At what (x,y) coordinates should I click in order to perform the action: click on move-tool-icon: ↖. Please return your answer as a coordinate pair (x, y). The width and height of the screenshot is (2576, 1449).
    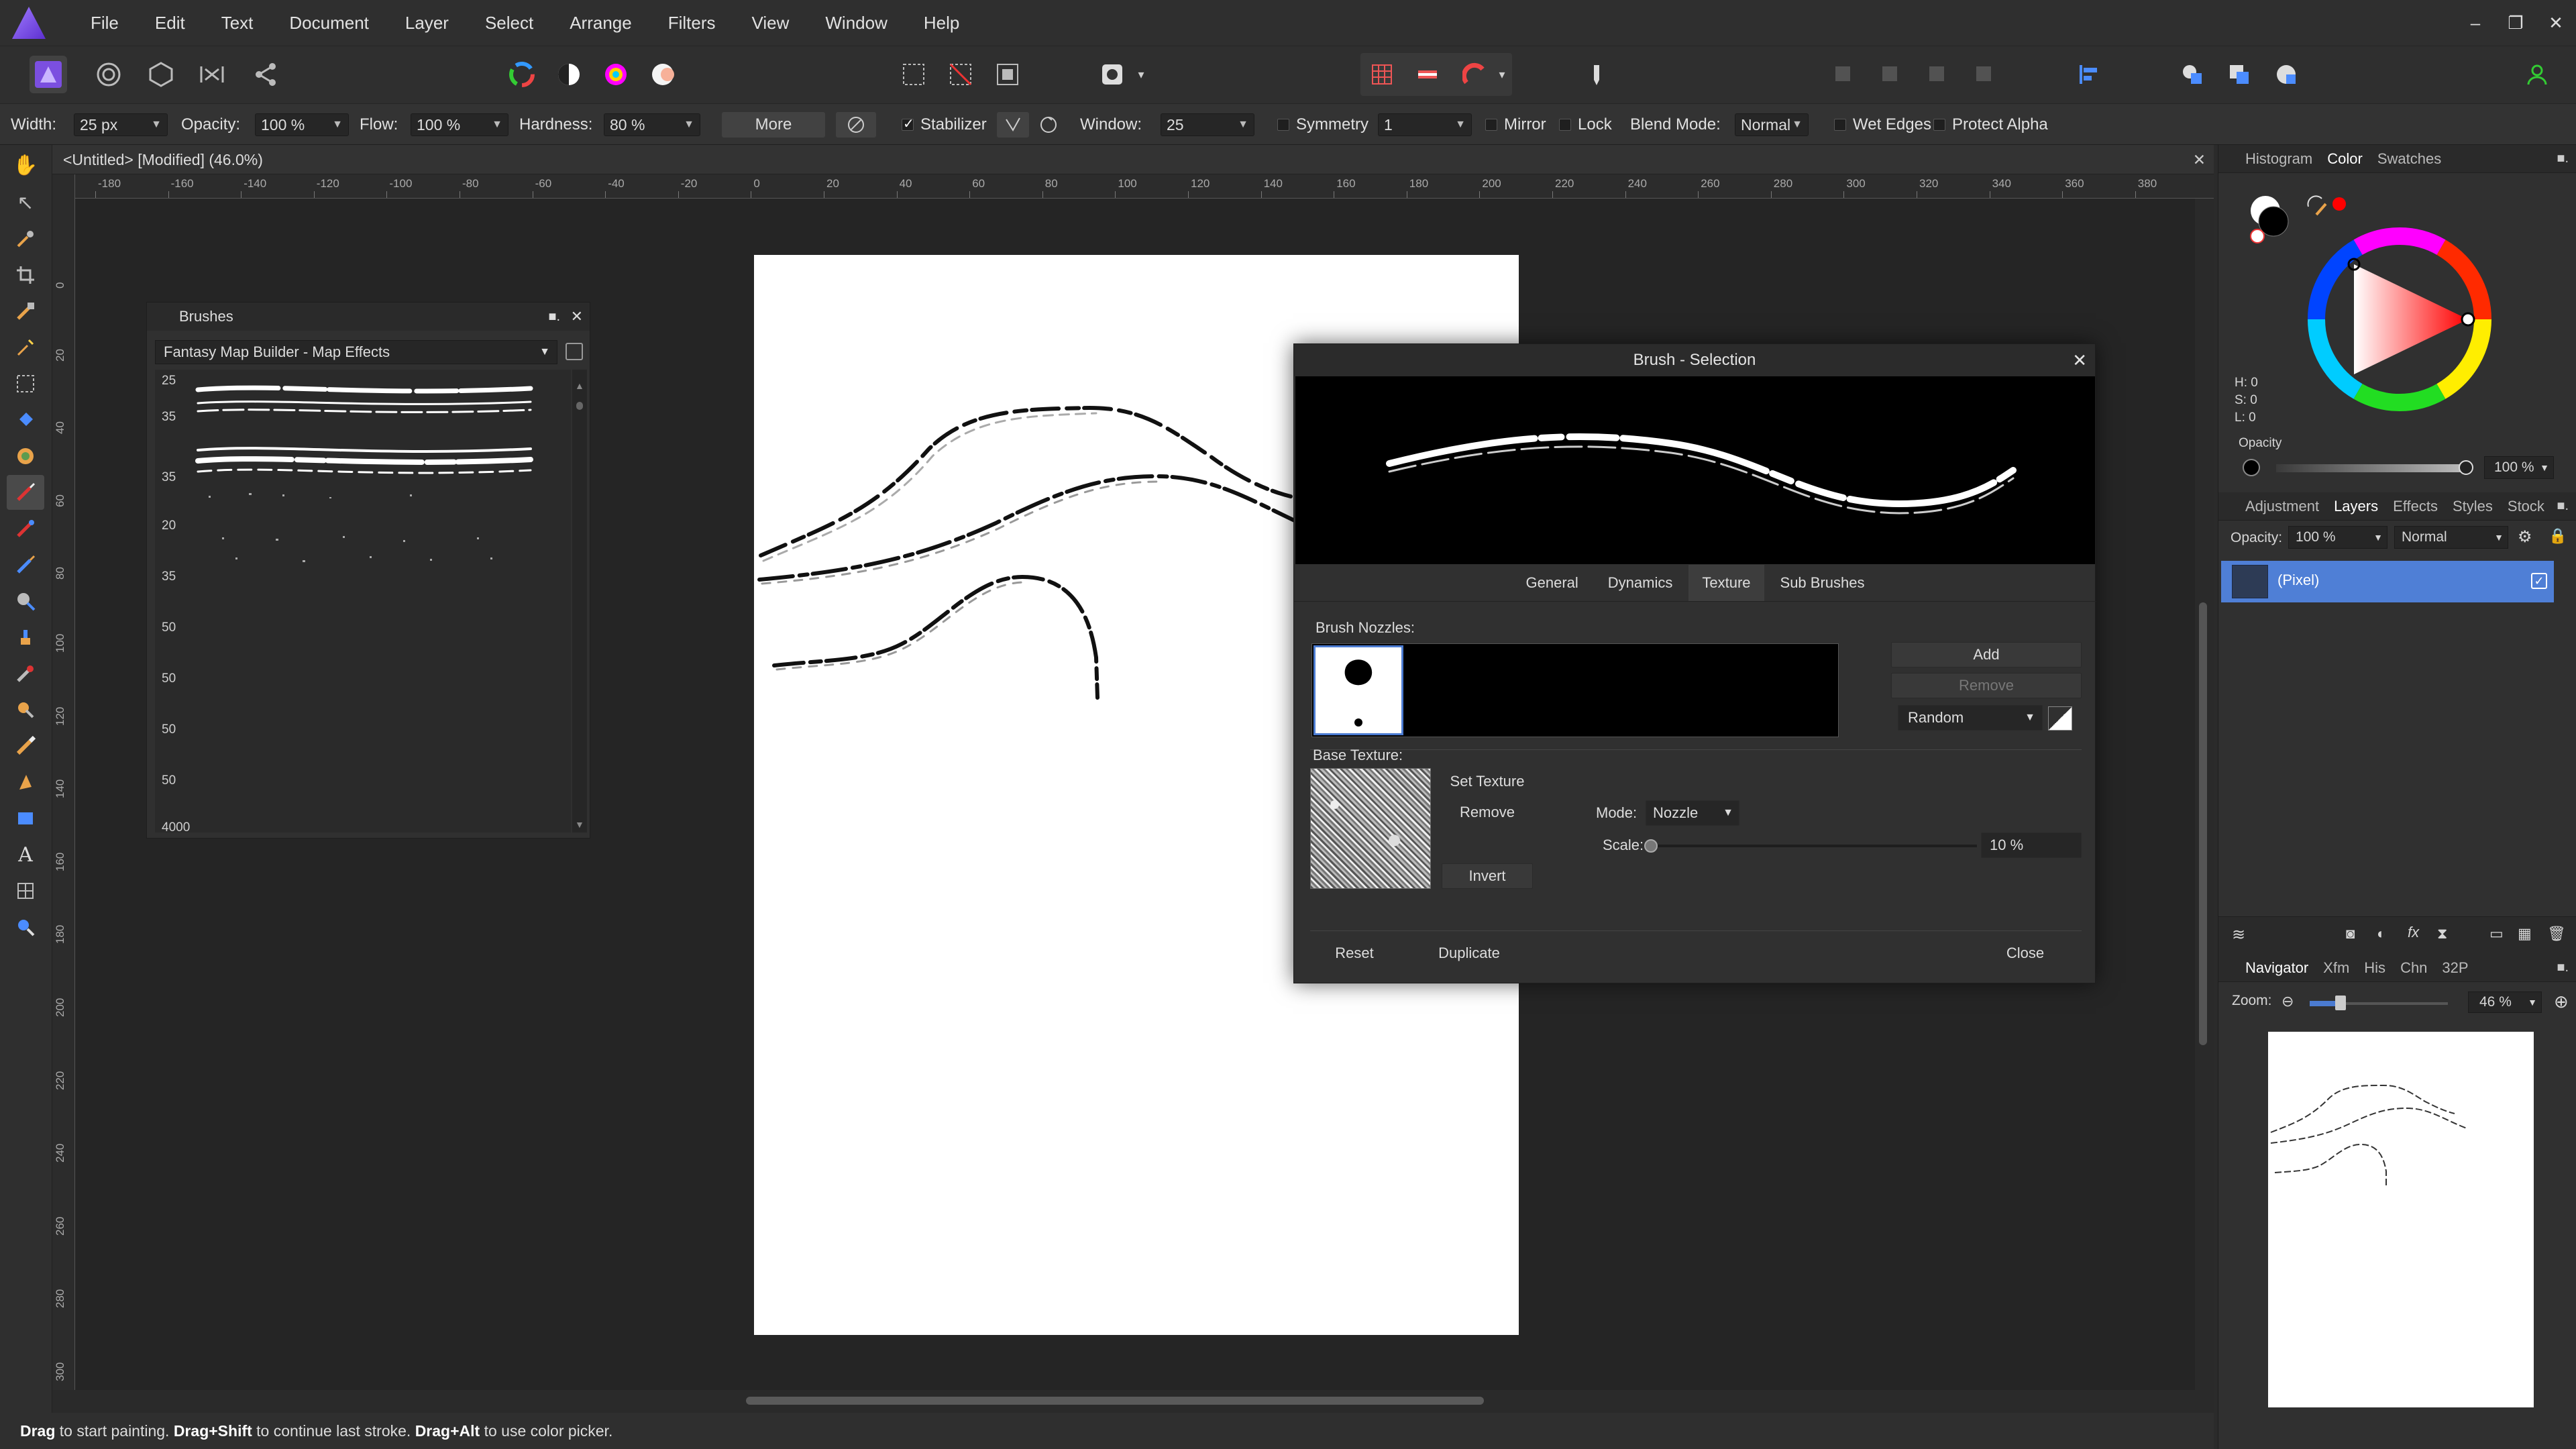
    Looking at the image, I should click on (25, 202).